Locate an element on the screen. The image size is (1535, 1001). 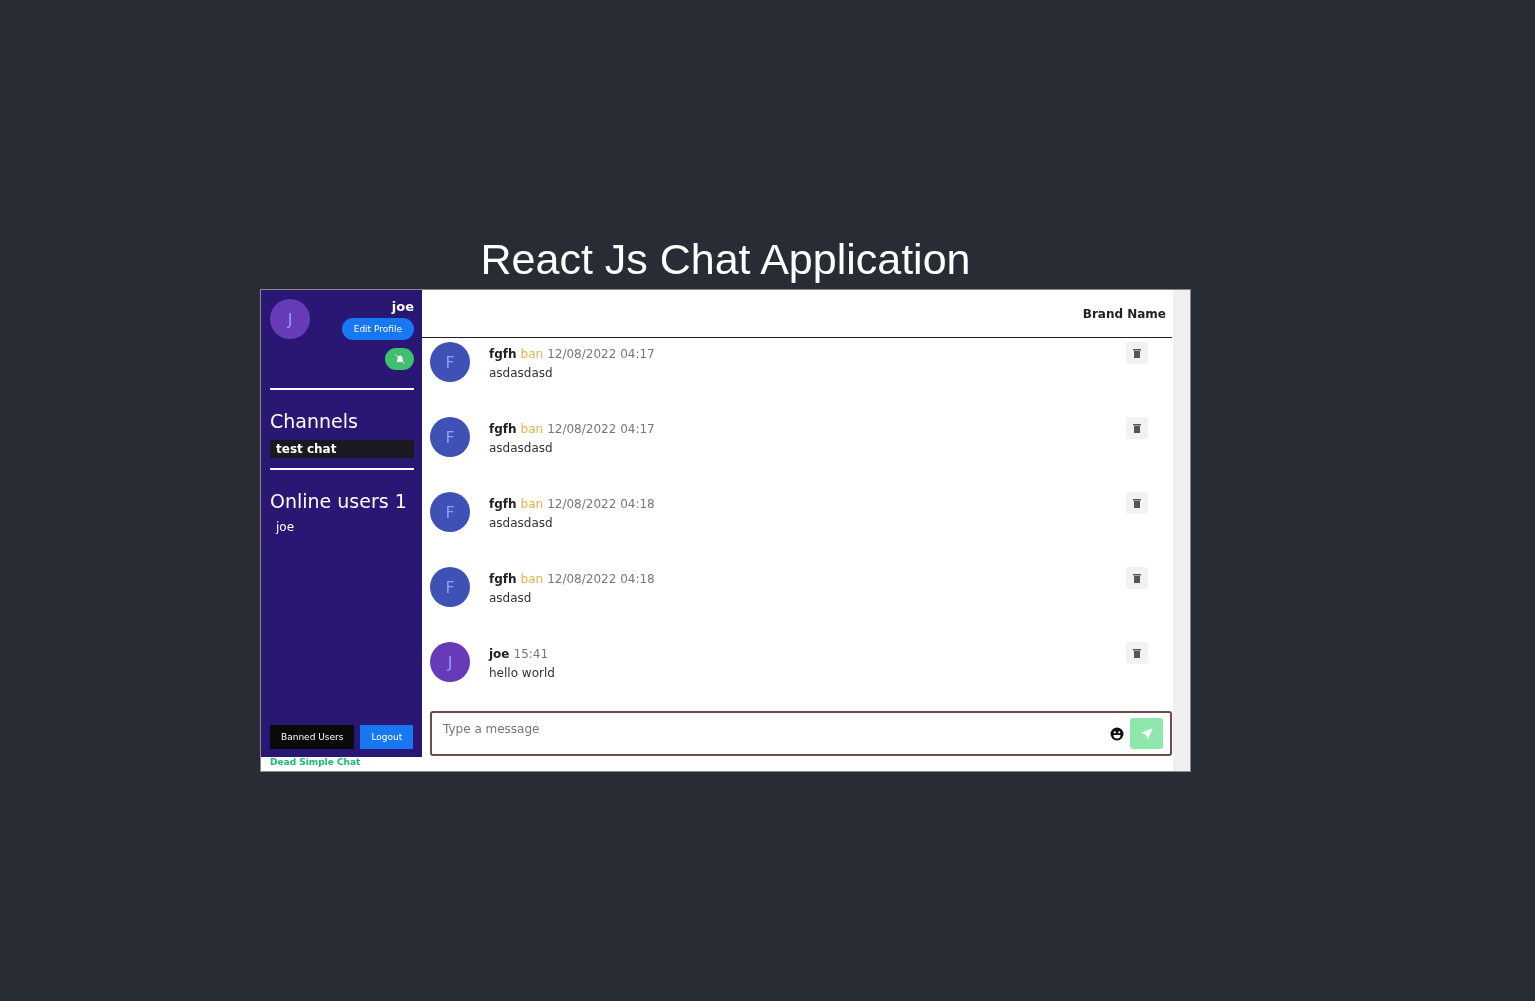
channels-heading: Channels is located at coordinates (314, 421).